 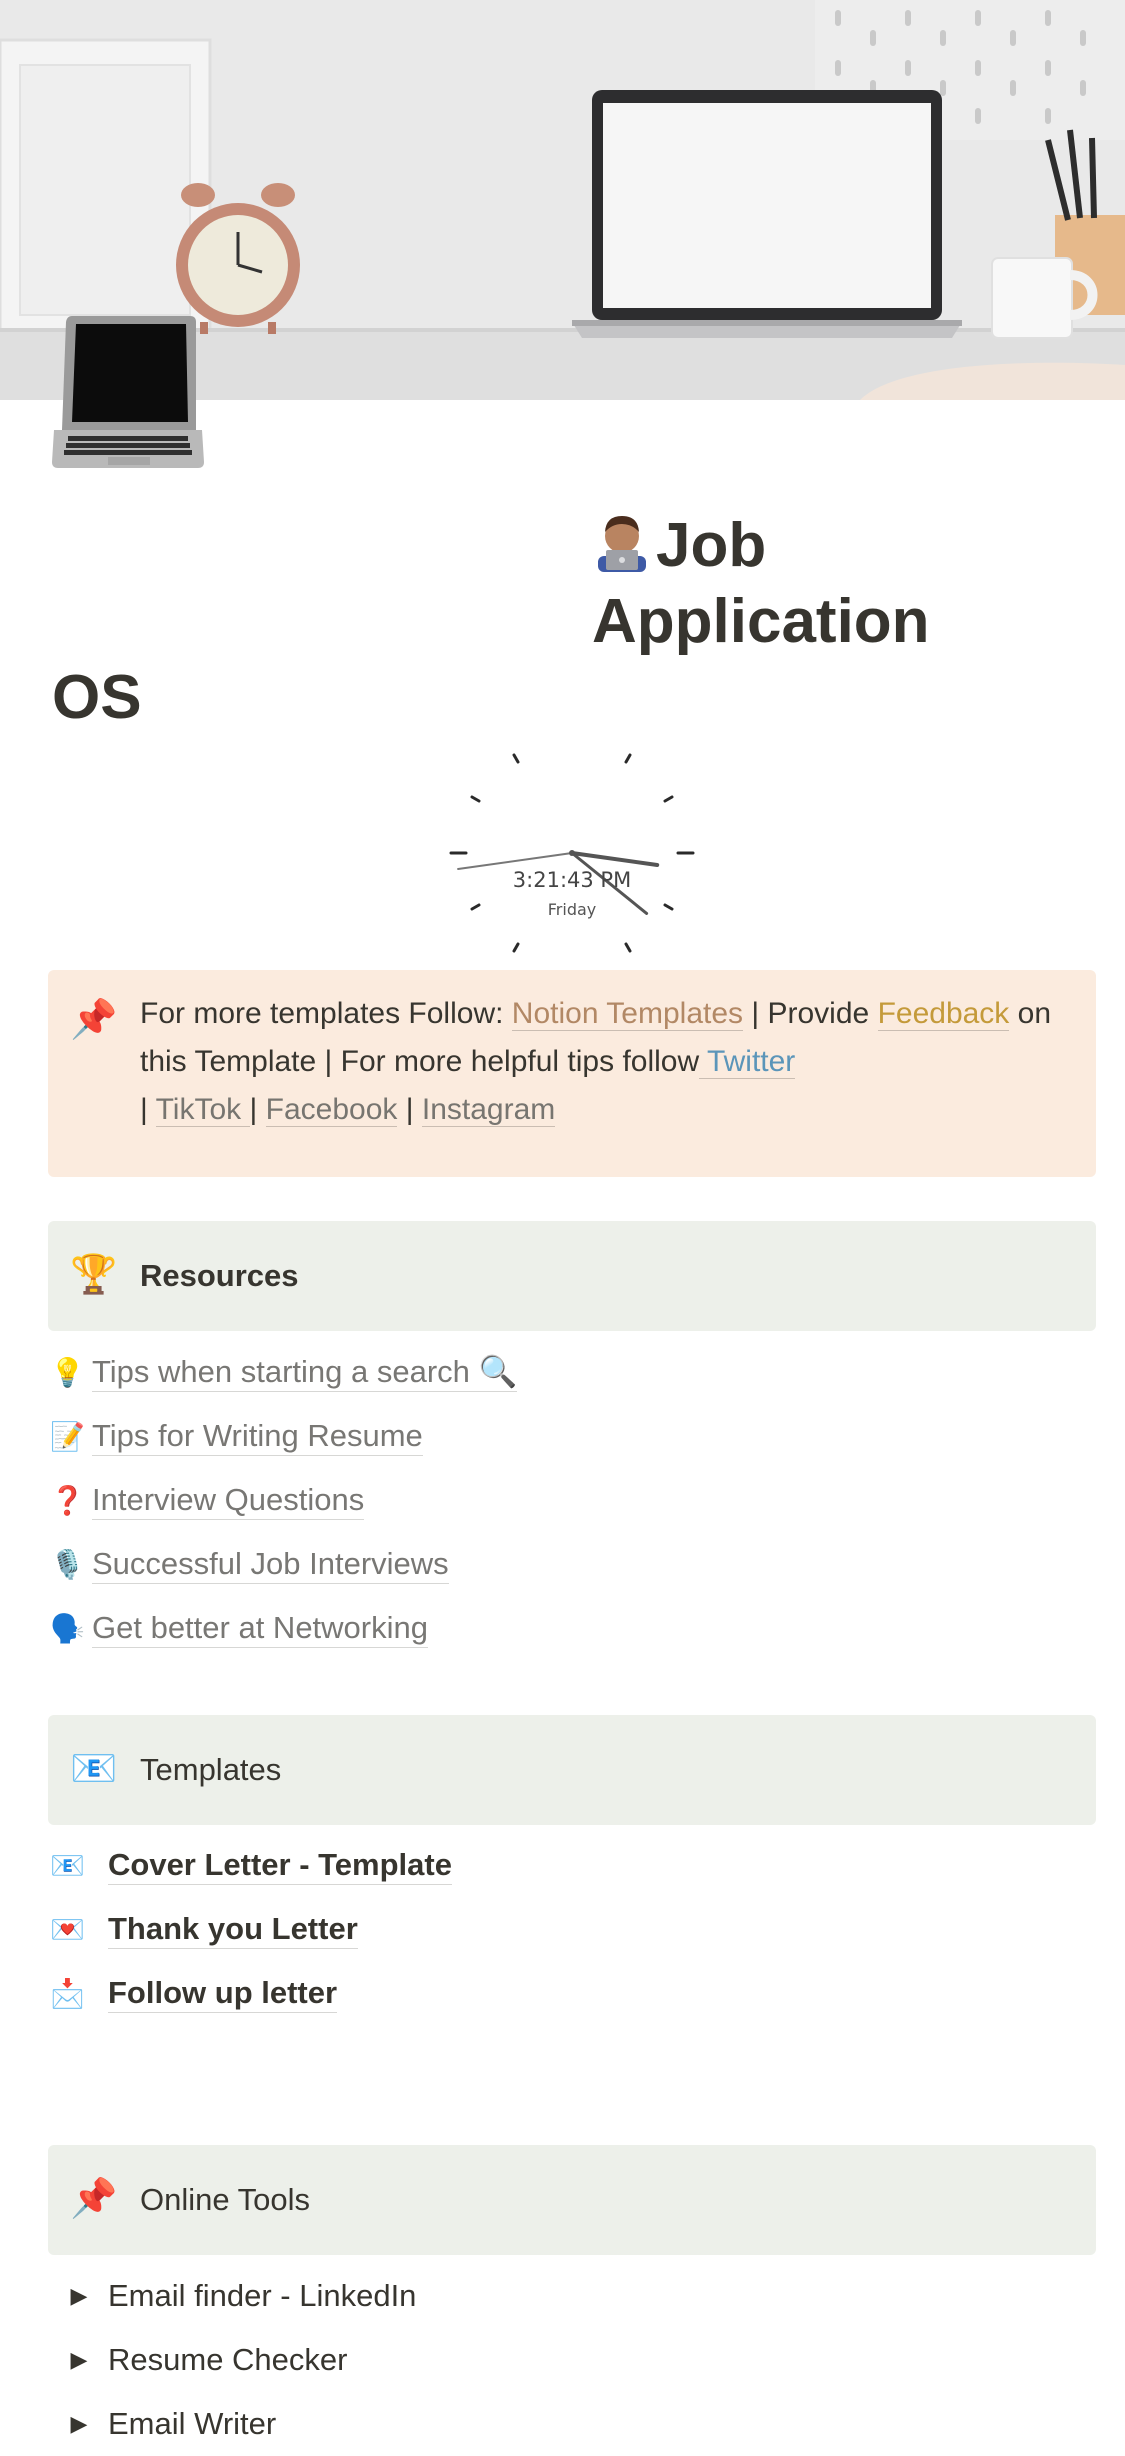 I want to click on page-icon-laptop, so click(x=128, y=392).